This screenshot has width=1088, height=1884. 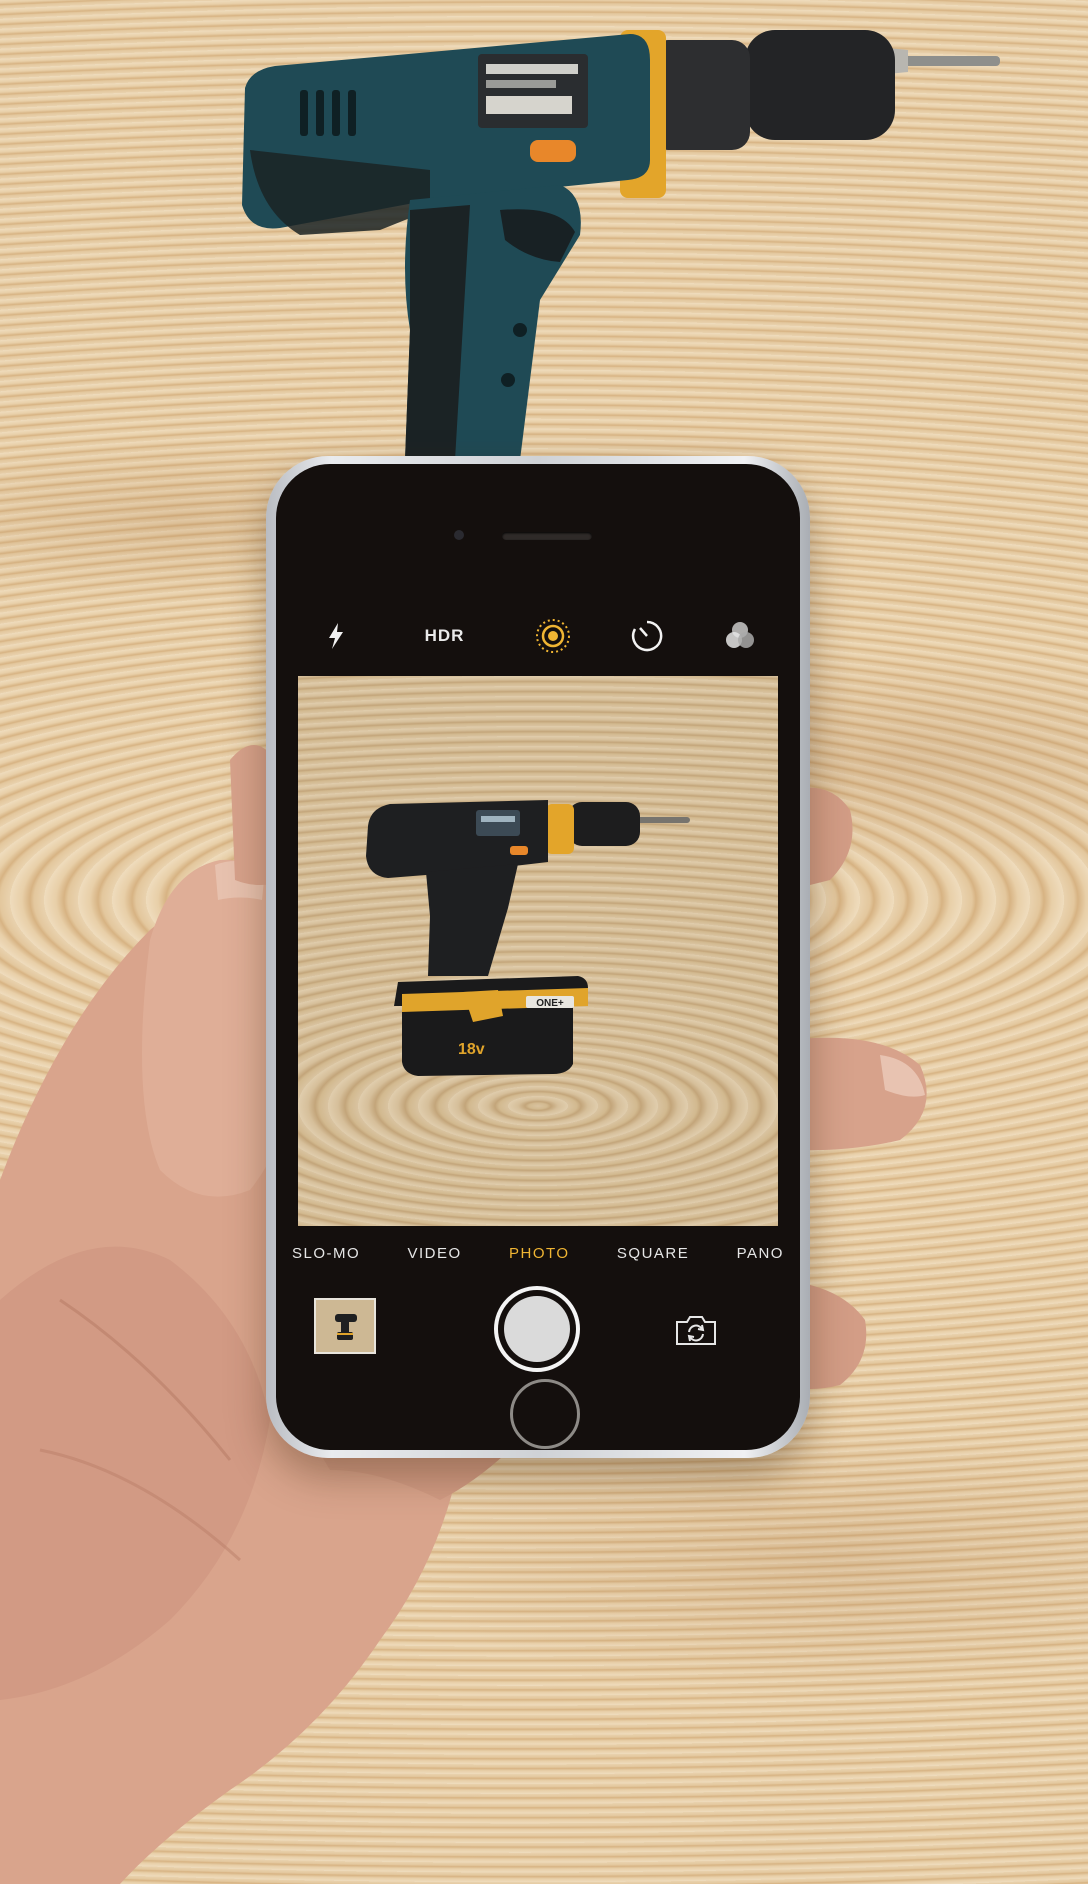 I want to click on battery-voltage-label: 18v, so click(x=471, y=1049).